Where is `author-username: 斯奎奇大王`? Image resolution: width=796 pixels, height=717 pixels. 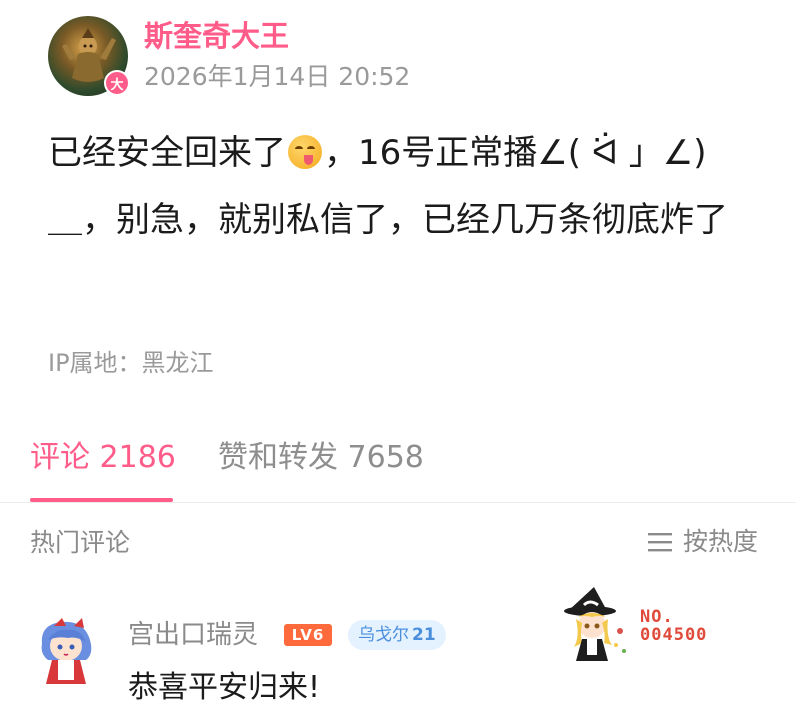
author-username: 斯奎奇大王 is located at coordinates (216, 36).